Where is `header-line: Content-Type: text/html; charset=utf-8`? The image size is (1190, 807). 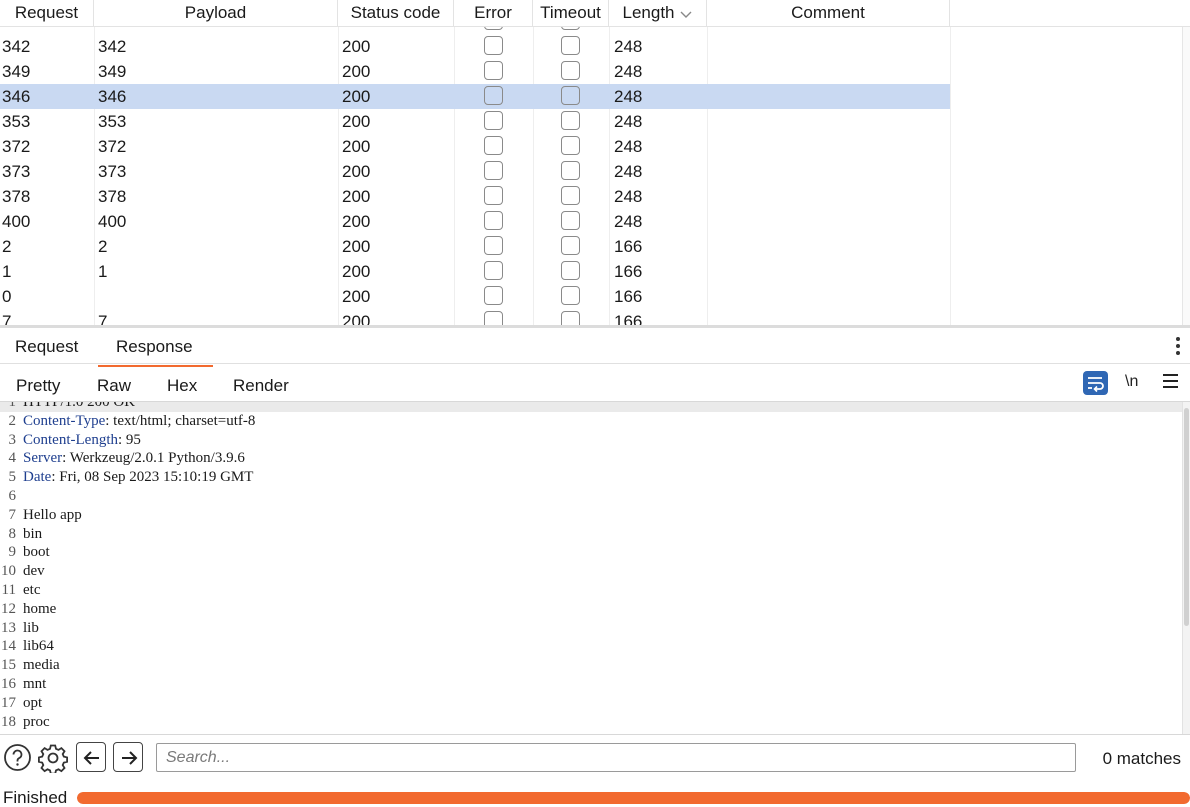
header-line: Content-Type: text/html; charset=utf-8 is located at coordinates (139, 421).